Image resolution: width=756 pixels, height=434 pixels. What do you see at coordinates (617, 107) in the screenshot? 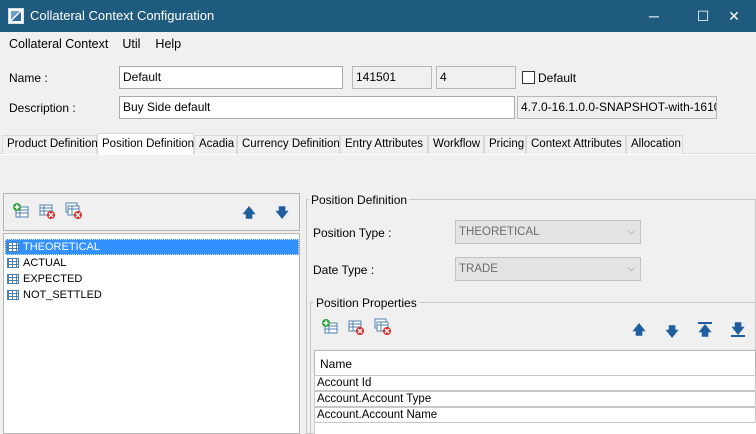
I see `build-version-field: 4.7.0-16.1.0.0-SNAPSHOT-with-1610` at bounding box center [617, 107].